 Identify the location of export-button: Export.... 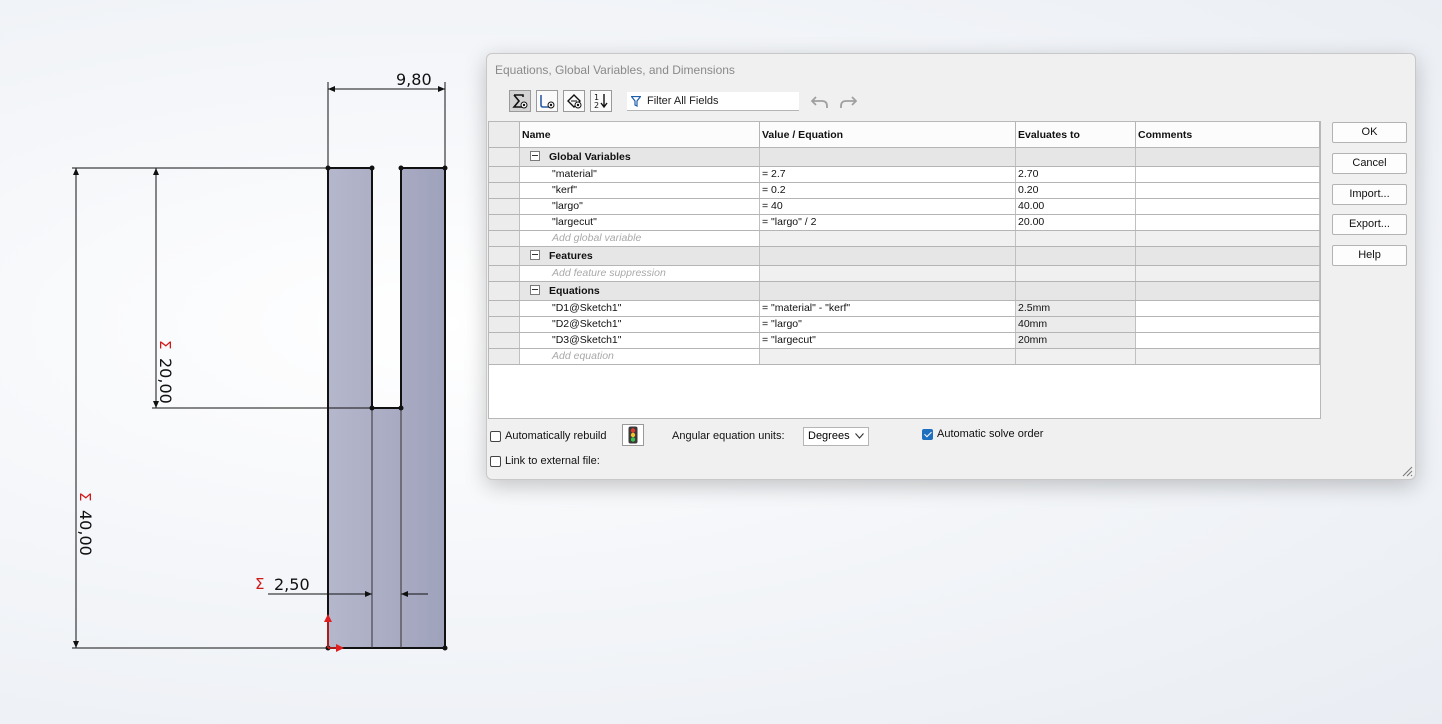
(1369, 224).